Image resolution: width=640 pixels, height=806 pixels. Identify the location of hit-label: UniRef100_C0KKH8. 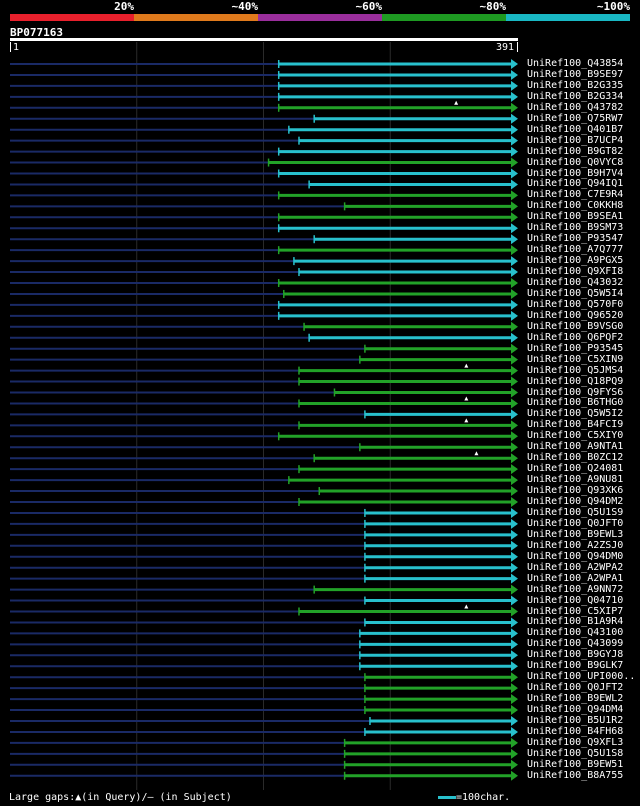
(575, 205).